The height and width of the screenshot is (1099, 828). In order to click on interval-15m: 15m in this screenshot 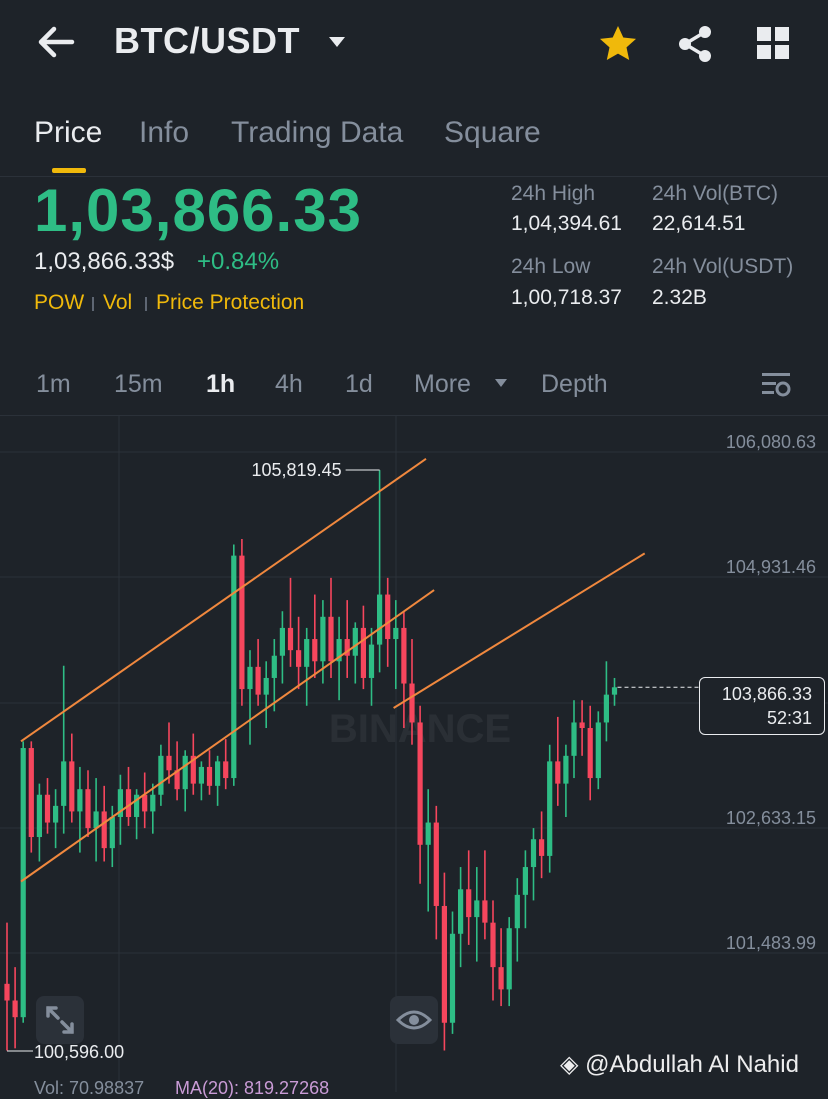, I will do `click(138, 384)`.